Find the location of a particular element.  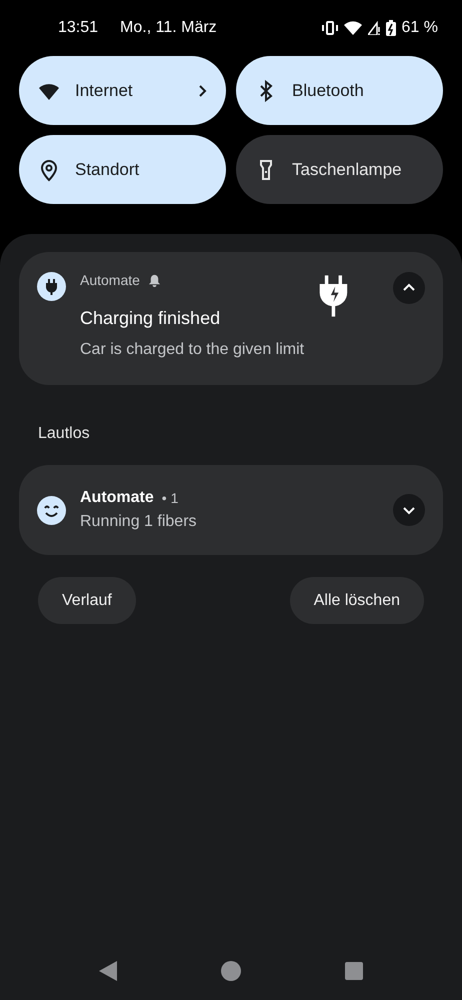

bell-icon is located at coordinates (154, 280).